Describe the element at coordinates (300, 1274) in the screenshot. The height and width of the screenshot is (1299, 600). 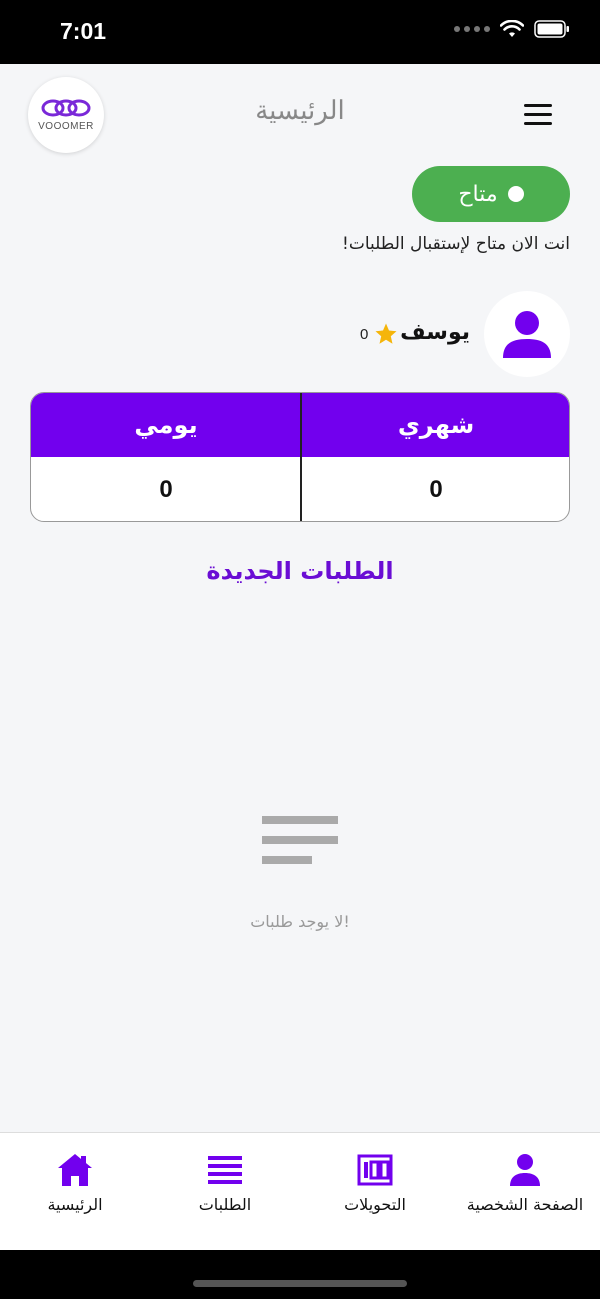
I see `home-indicator-area` at that location.